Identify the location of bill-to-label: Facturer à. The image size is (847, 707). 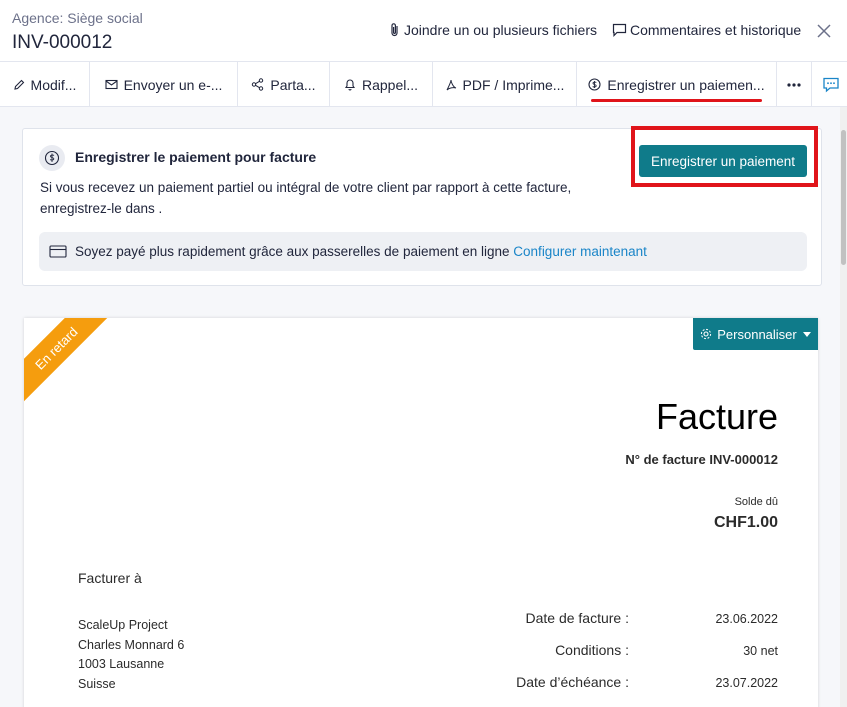
(110, 578).